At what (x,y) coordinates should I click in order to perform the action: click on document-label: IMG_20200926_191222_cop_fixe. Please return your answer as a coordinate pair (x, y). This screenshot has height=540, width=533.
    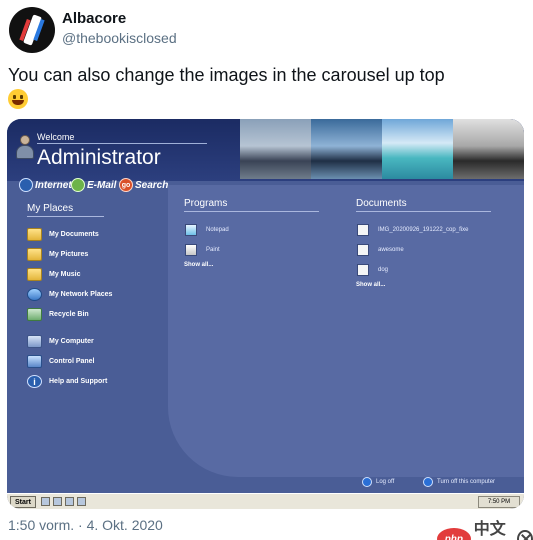
    Looking at the image, I should click on (423, 230).